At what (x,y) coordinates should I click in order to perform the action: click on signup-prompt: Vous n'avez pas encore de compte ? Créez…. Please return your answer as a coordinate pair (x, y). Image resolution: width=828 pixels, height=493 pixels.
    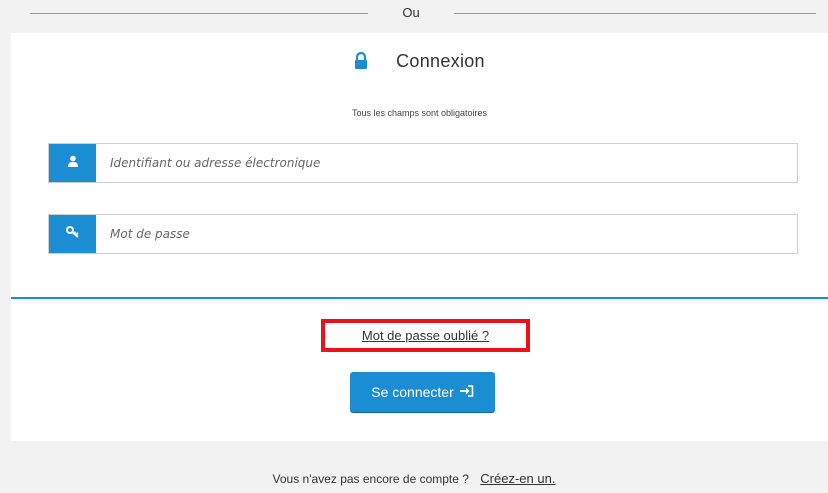
    Looking at the image, I should click on (414, 478).